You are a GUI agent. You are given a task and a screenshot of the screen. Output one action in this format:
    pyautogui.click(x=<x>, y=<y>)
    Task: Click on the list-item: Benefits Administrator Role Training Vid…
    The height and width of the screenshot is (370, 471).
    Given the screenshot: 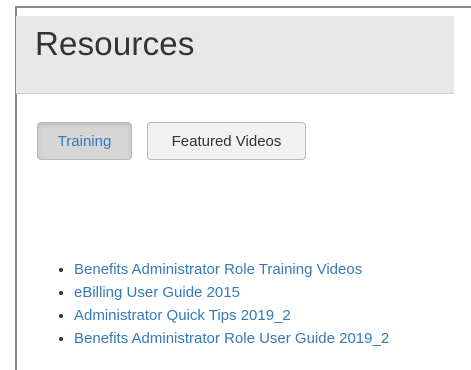 What is the action you would take?
    pyautogui.click(x=231, y=269)
    